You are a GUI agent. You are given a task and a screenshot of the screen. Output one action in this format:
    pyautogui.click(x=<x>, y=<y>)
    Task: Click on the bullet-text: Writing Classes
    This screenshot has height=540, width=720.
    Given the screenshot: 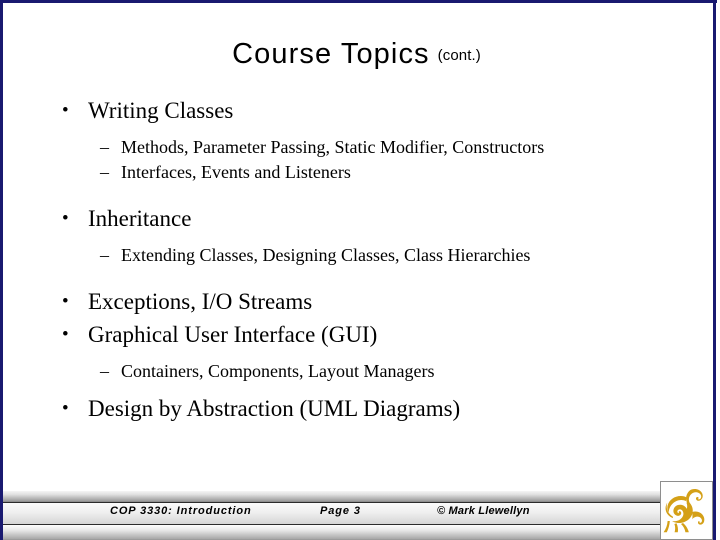 What is the action you would take?
    pyautogui.click(x=161, y=110)
    